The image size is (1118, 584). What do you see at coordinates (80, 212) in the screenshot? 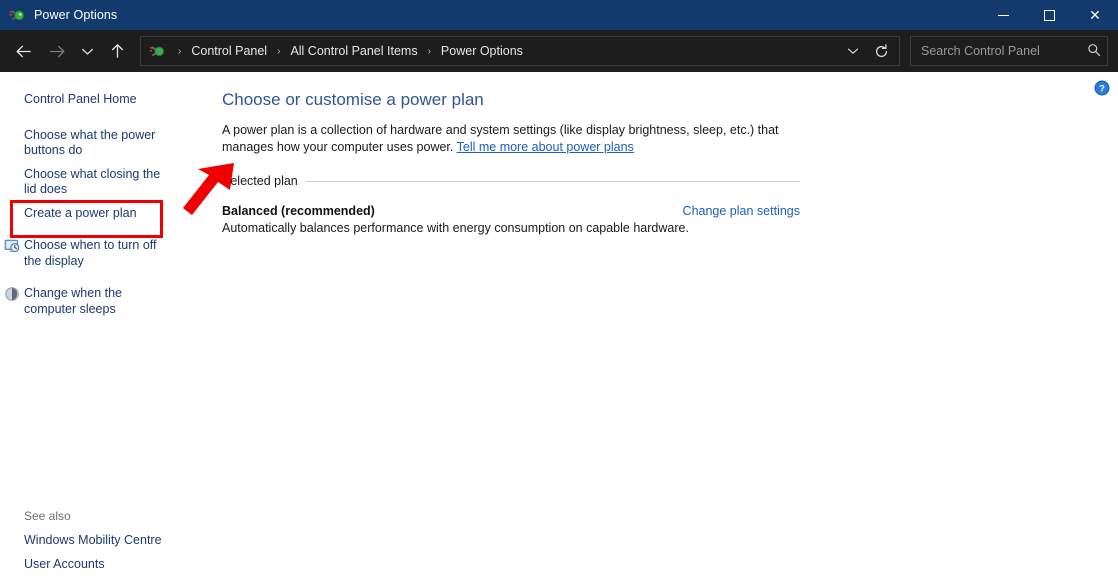
I see `sidebar-item-label: Create a power plan` at bounding box center [80, 212].